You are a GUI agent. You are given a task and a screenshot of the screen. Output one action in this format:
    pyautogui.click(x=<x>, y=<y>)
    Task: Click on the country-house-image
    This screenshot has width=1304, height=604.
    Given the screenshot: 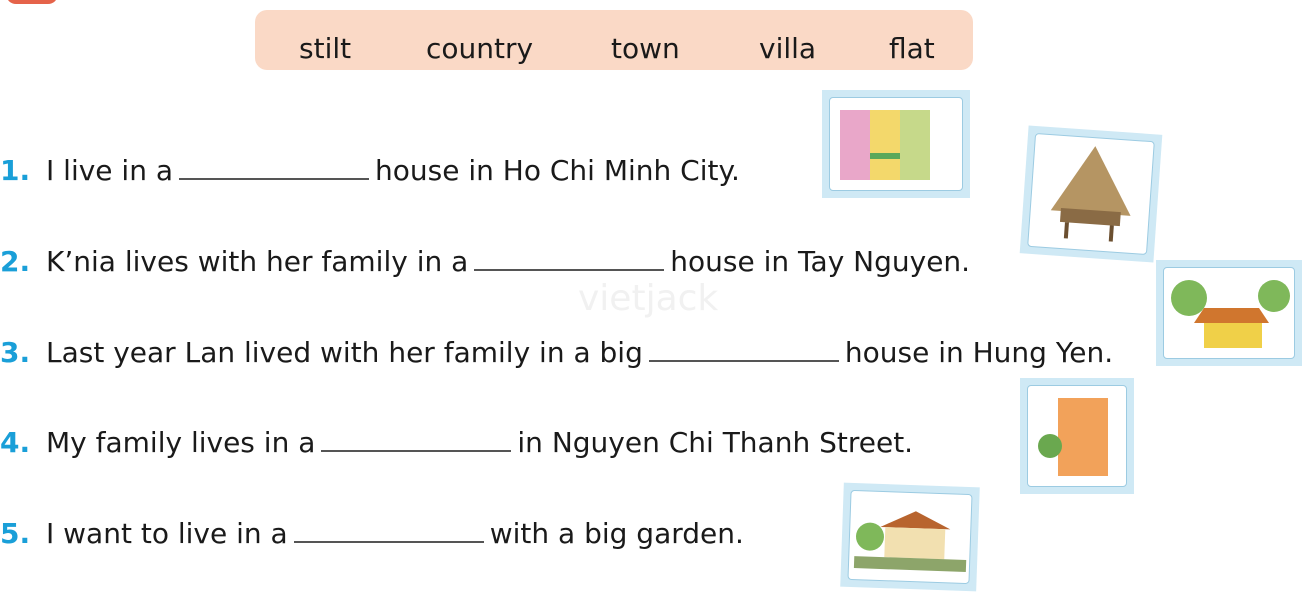 What is the action you would take?
    pyautogui.click(x=1229, y=313)
    